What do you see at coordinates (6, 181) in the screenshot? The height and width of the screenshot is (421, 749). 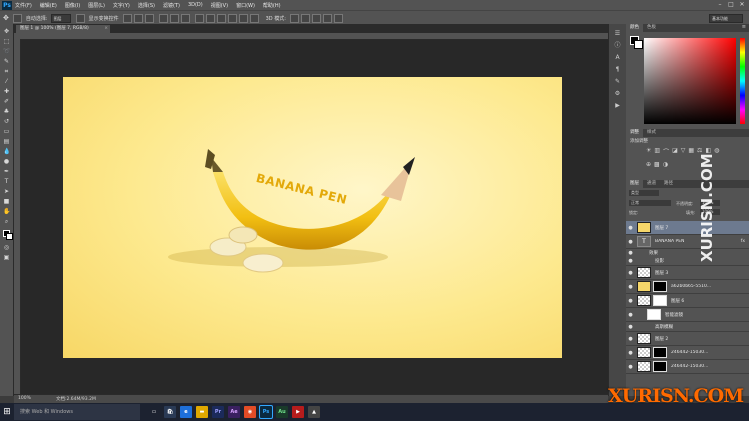 I see `type-icon: T` at bounding box center [6, 181].